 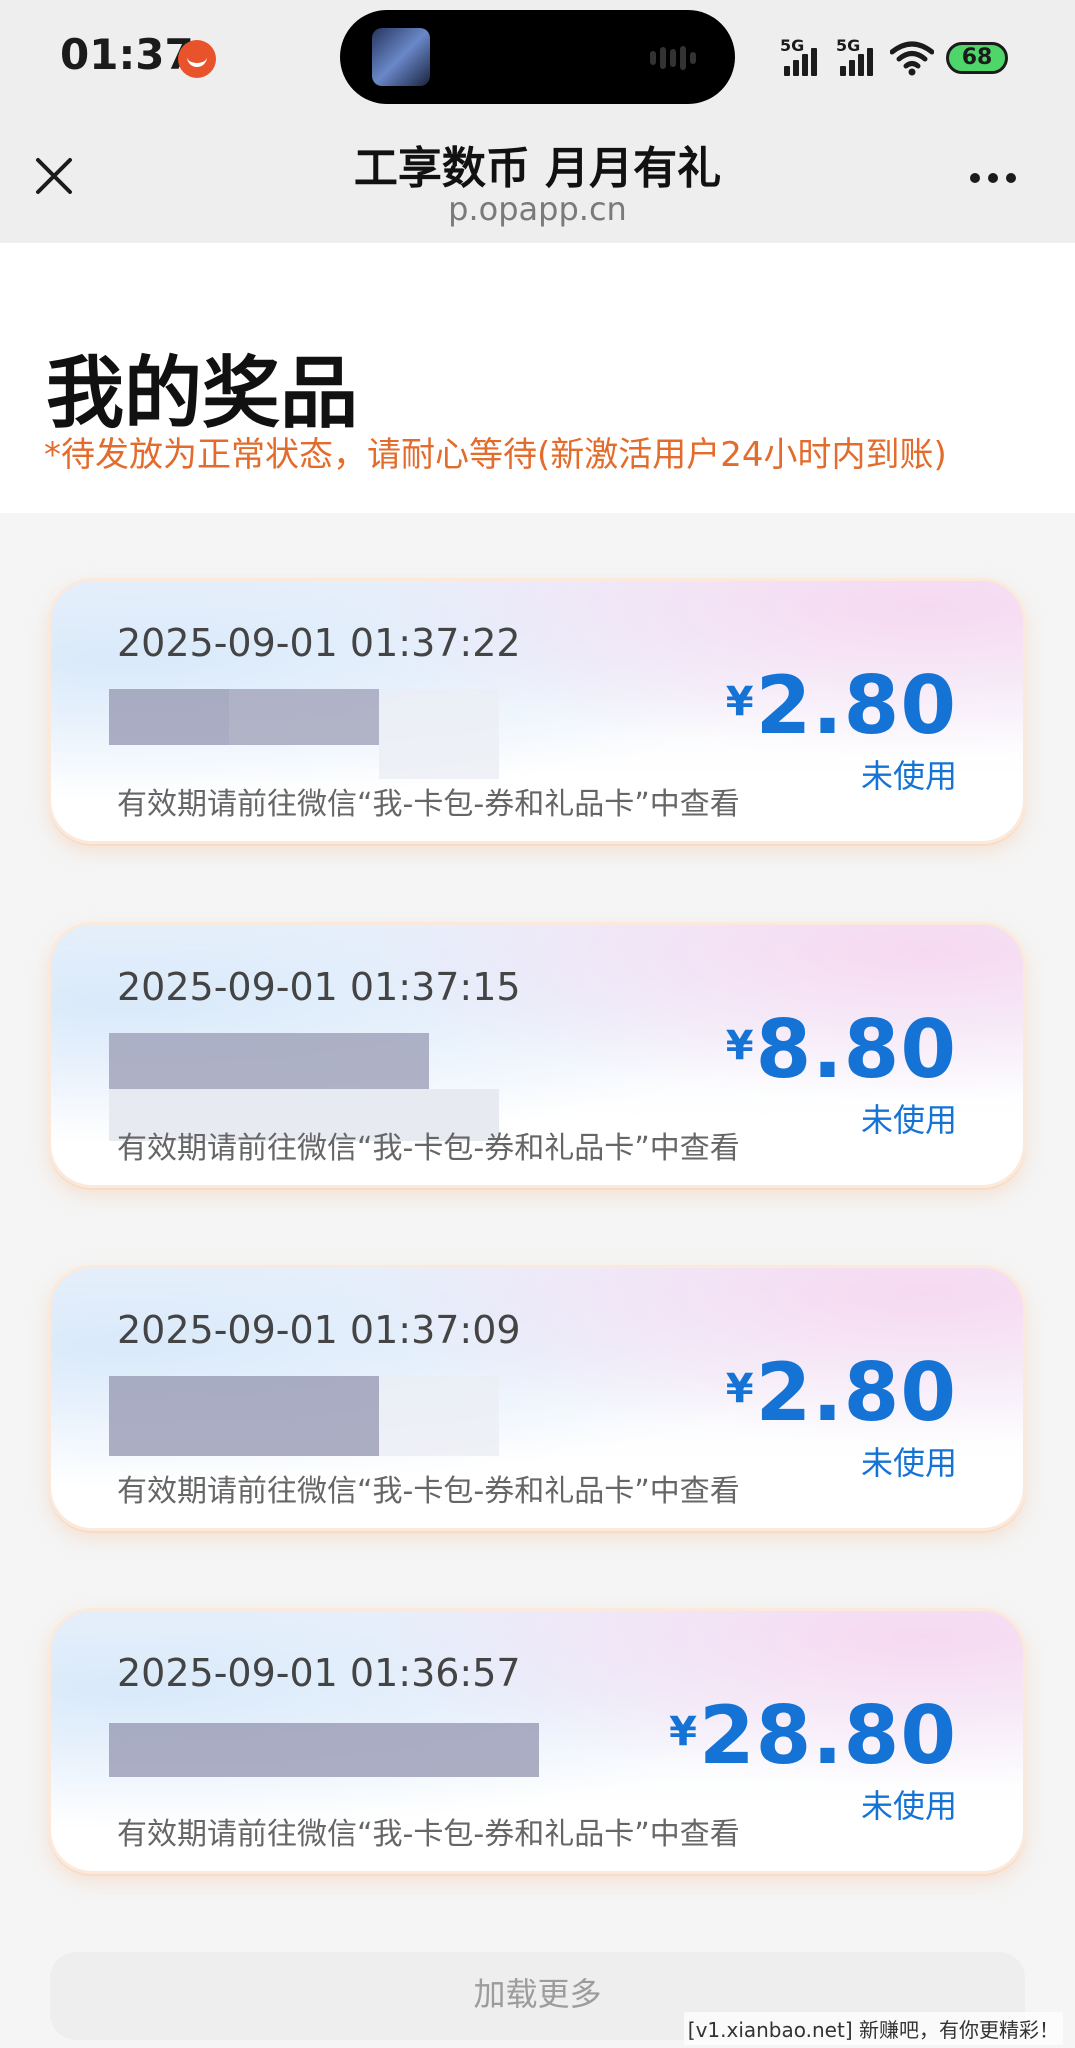 I want to click on status-time: 01:37, so click(x=127, y=54).